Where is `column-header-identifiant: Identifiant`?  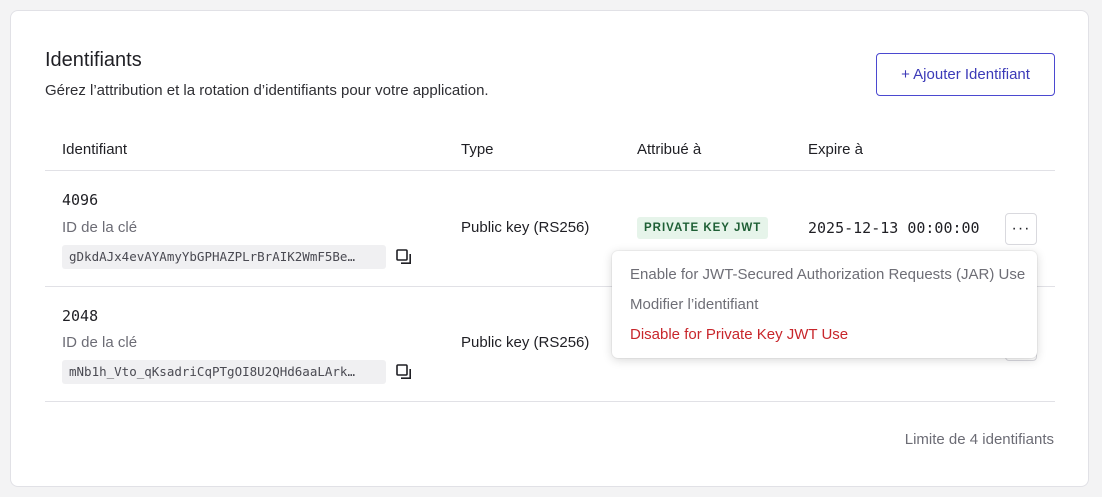
column-header-identifiant: Identifiant is located at coordinates (95, 149).